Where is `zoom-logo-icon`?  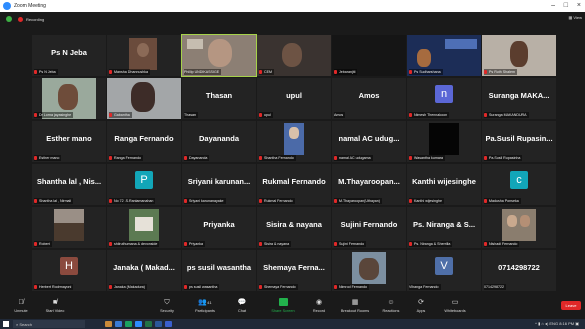
zoom-logo-icon is located at coordinates (7, 6).